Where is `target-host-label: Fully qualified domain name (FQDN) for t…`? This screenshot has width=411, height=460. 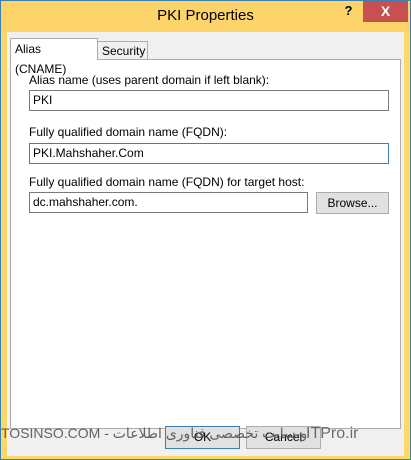 target-host-label: Fully qualified domain name (FQDN) for t… is located at coordinates (167, 182).